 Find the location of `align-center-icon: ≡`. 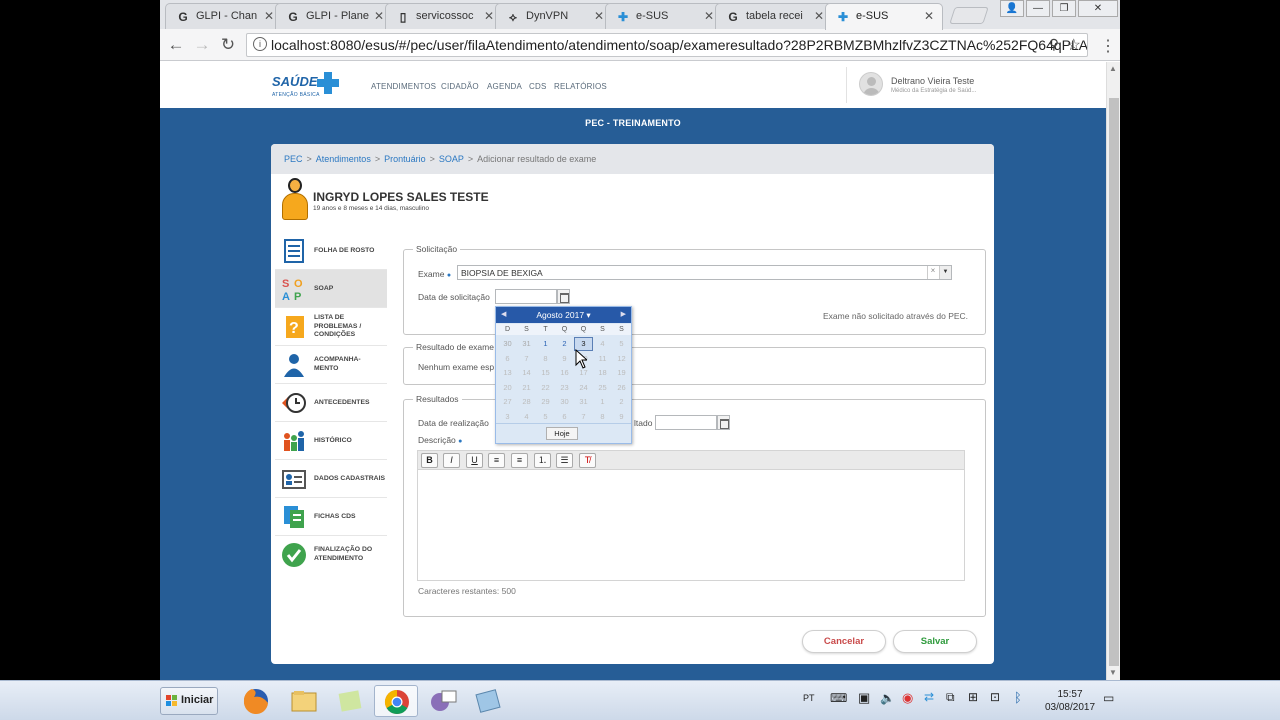

align-center-icon: ≡ is located at coordinates (519, 460).